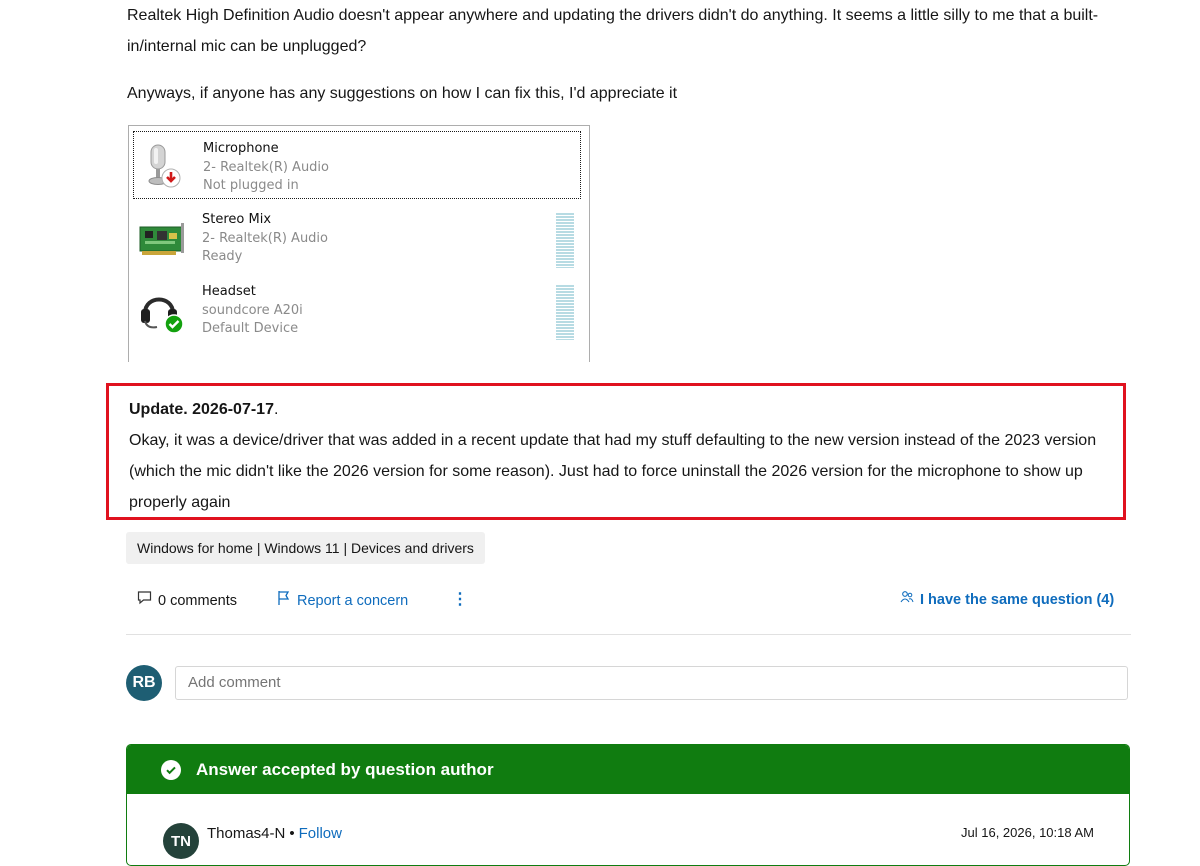  What do you see at coordinates (320, 833) in the screenshot?
I see `follow-button: Follow` at bounding box center [320, 833].